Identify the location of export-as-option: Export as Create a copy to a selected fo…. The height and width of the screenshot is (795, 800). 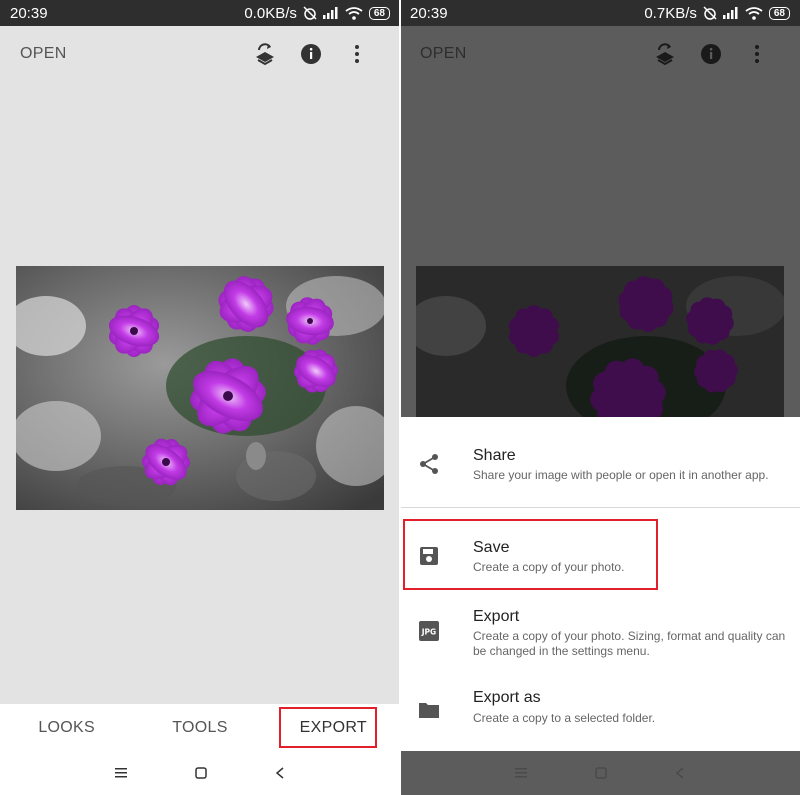
(600, 712).